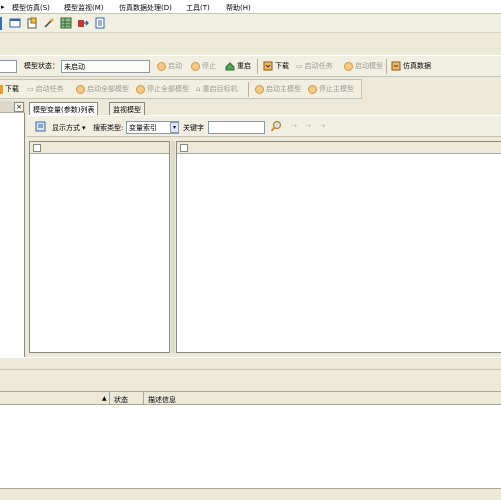  Describe the element at coordinates (31, 8) in the screenshot. I see `menu-model-simulation: 模型仿真(S)` at that location.